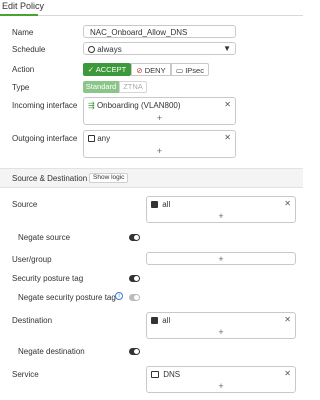 This screenshot has width=320, height=400. Describe the element at coordinates (221, 379) in the screenshot. I see `service-field: DNS ✕ +` at that location.